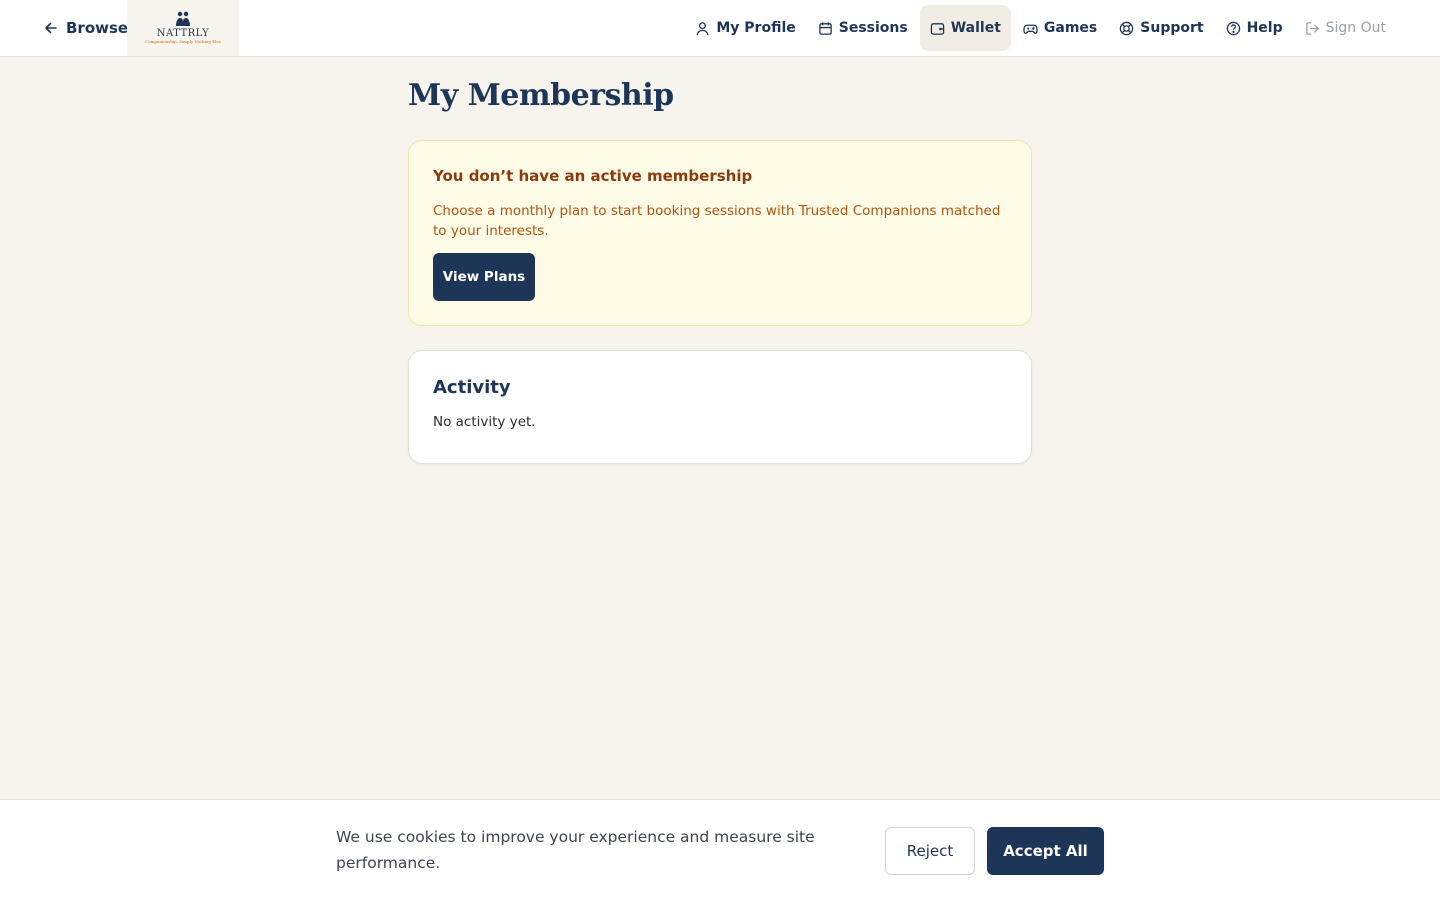 The width and height of the screenshot is (1440, 900). Describe the element at coordinates (51, 28) in the screenshot. I see `arrow-left-icon` at that location.